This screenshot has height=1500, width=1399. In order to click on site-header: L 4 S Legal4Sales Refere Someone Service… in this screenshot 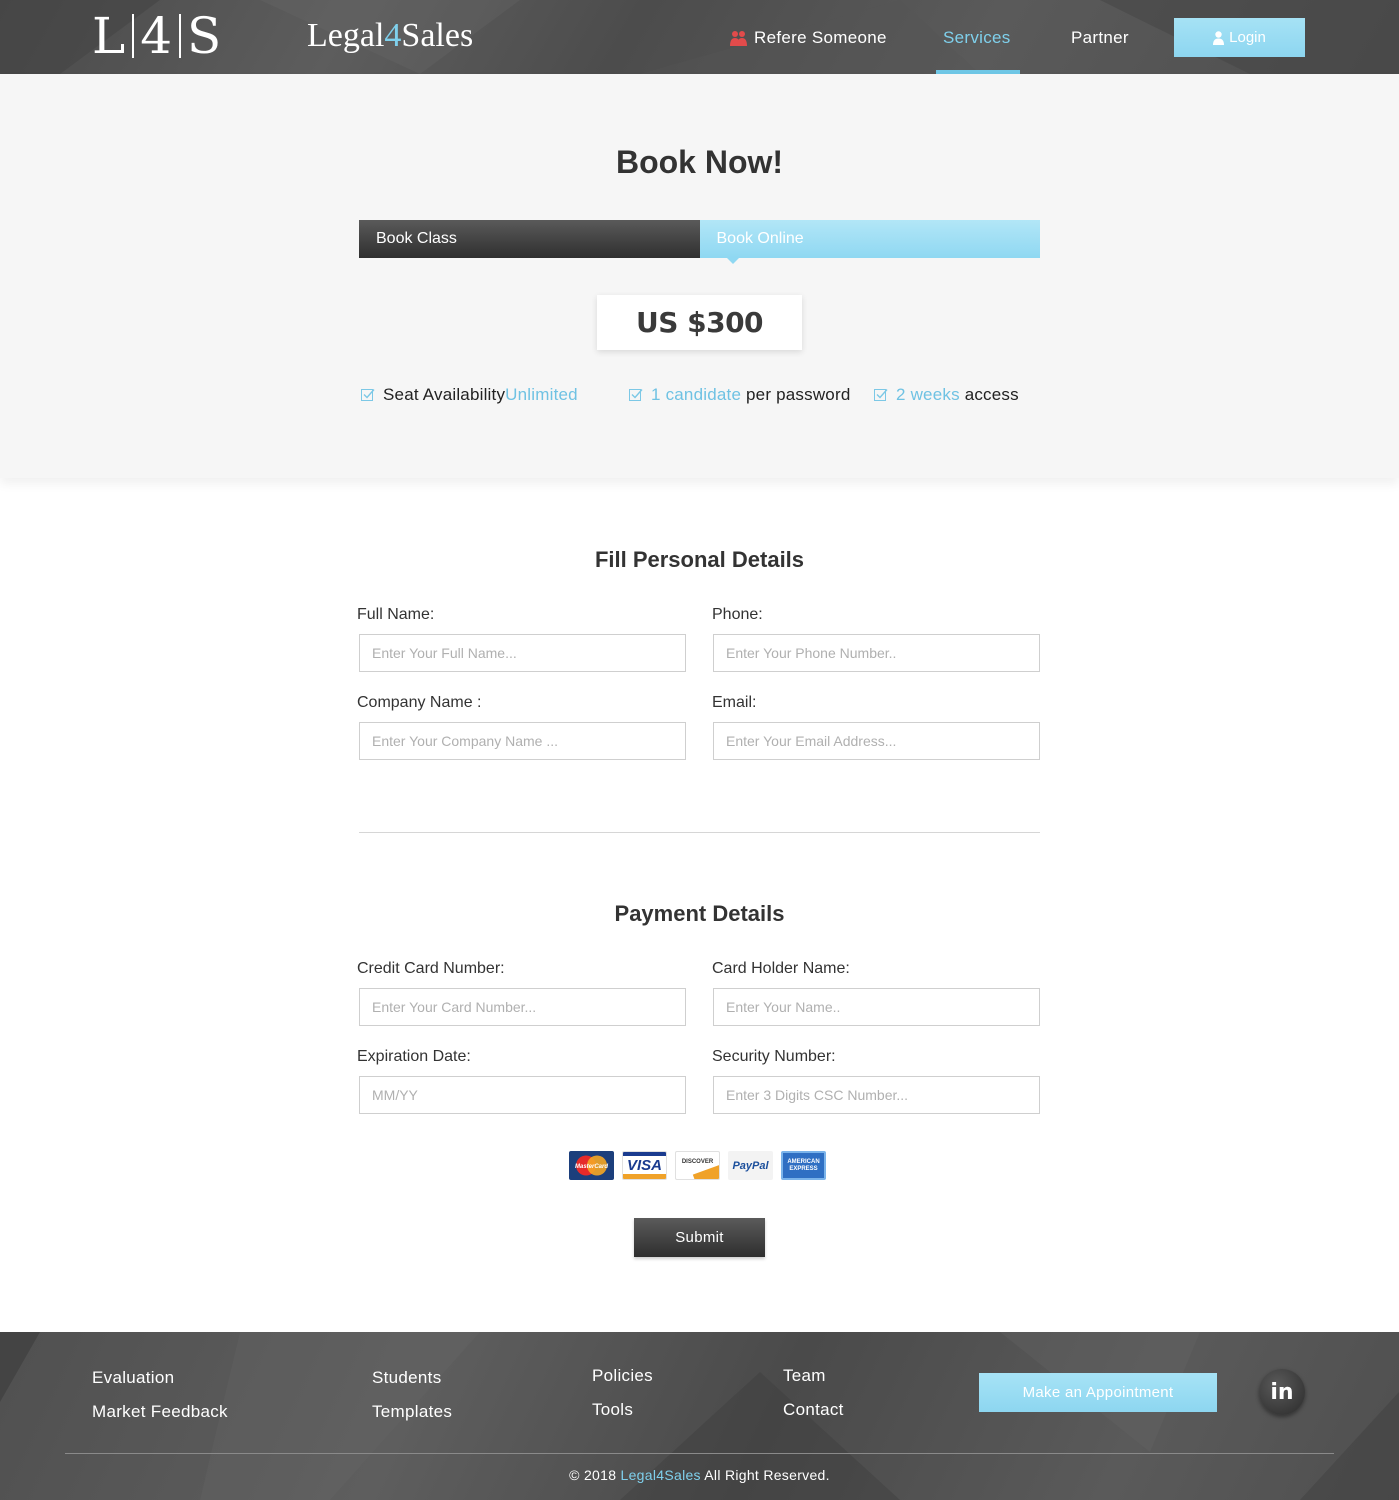, I will do `click(699, 37)`.